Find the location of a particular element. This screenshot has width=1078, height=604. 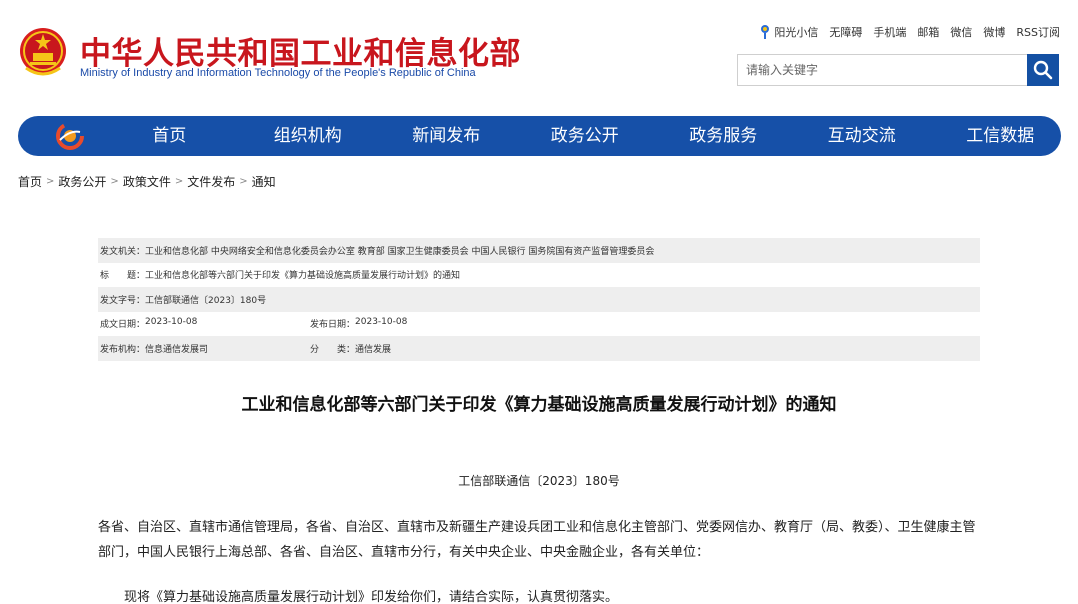

meta-category-label: 分 类： is located at coordinates (333, 349).